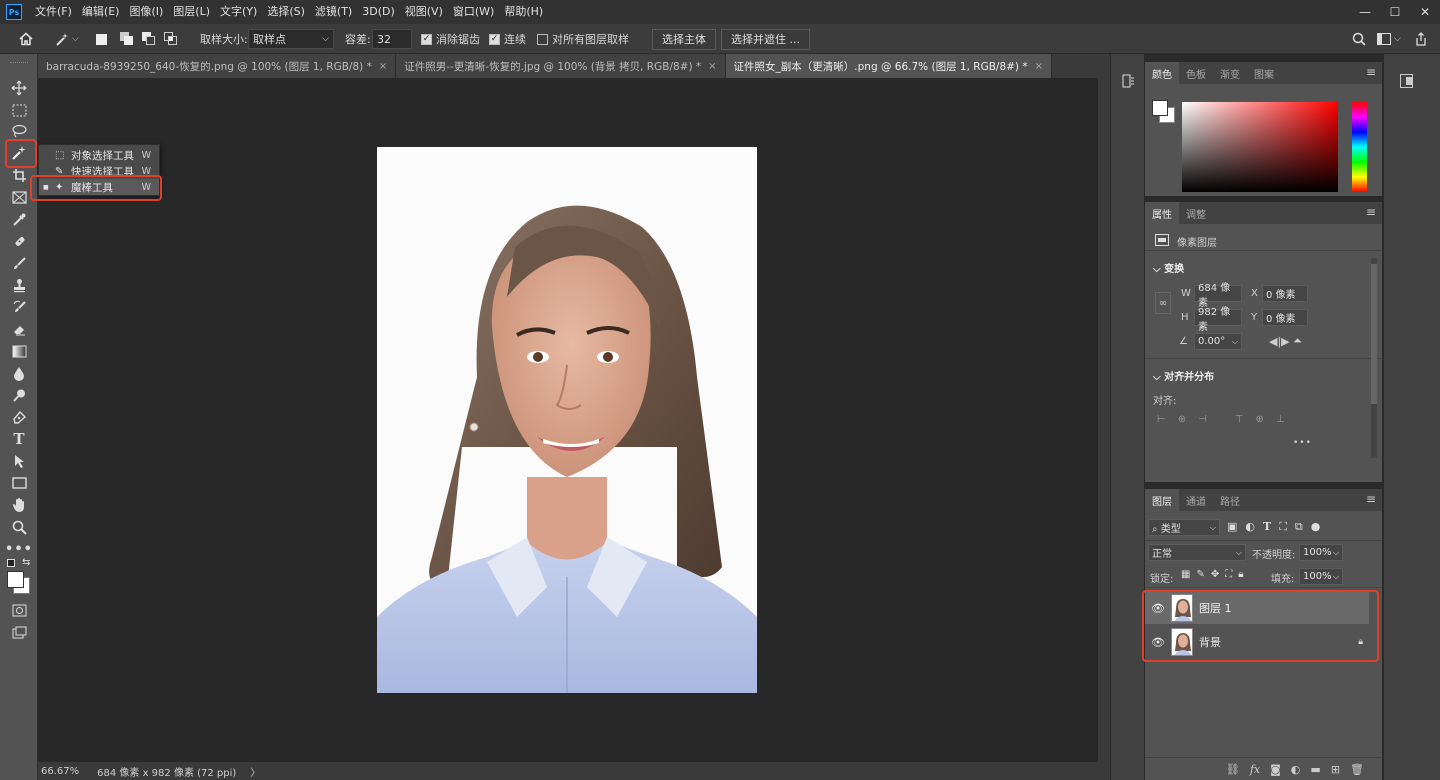 This screenshot has height=780, width=1440. I want to click on lock-artboard-icon: ⛶, so click(1228, 574).